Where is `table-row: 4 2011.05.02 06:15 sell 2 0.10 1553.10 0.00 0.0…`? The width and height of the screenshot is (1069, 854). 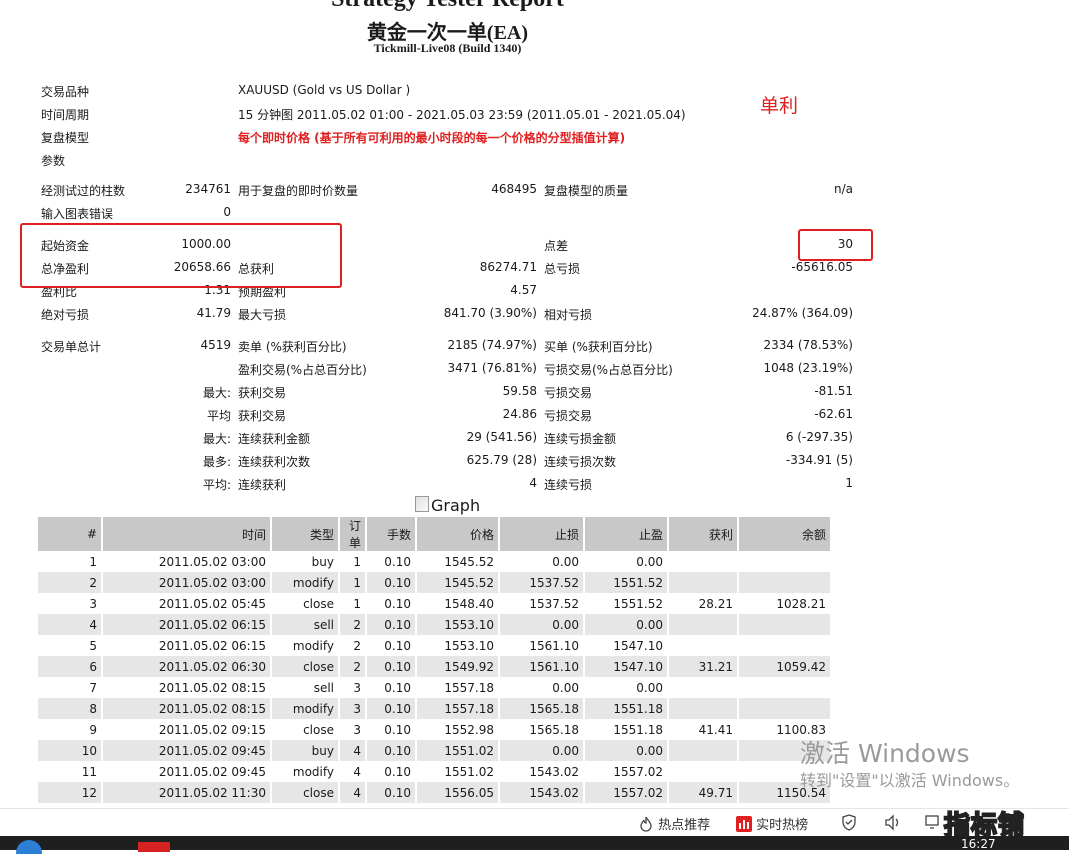 table-row: 4 2011.05.02 06:15 sell 2 0.10 1553.10 0.00 0.0… is located at coordinates (434, 624).